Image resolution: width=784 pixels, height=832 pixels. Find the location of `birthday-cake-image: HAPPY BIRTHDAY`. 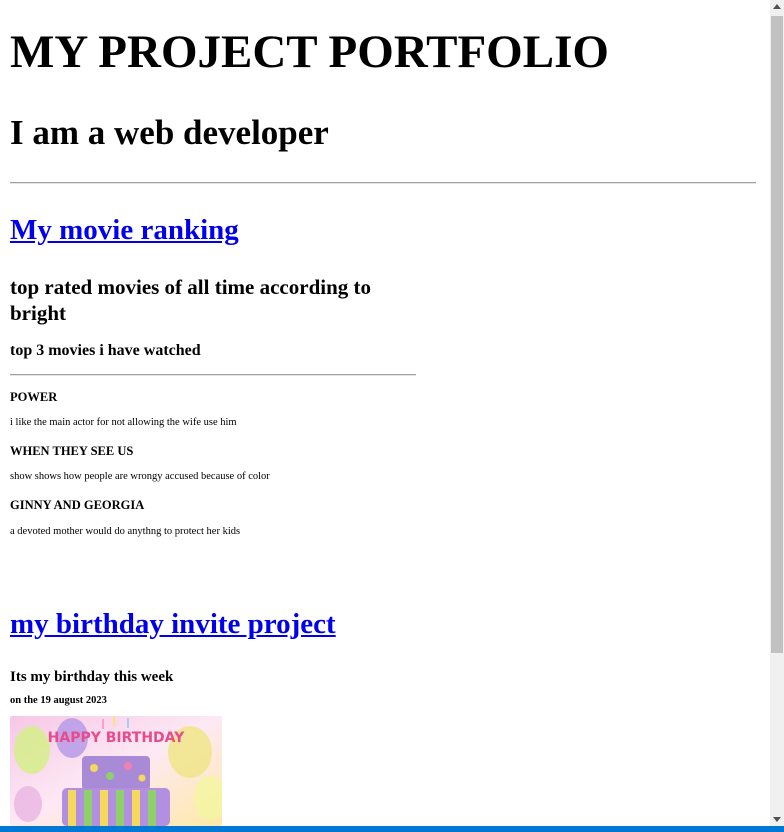

birthday-cake-image: HAPPY BIRTHDAY is located at coordinates (116, 771).